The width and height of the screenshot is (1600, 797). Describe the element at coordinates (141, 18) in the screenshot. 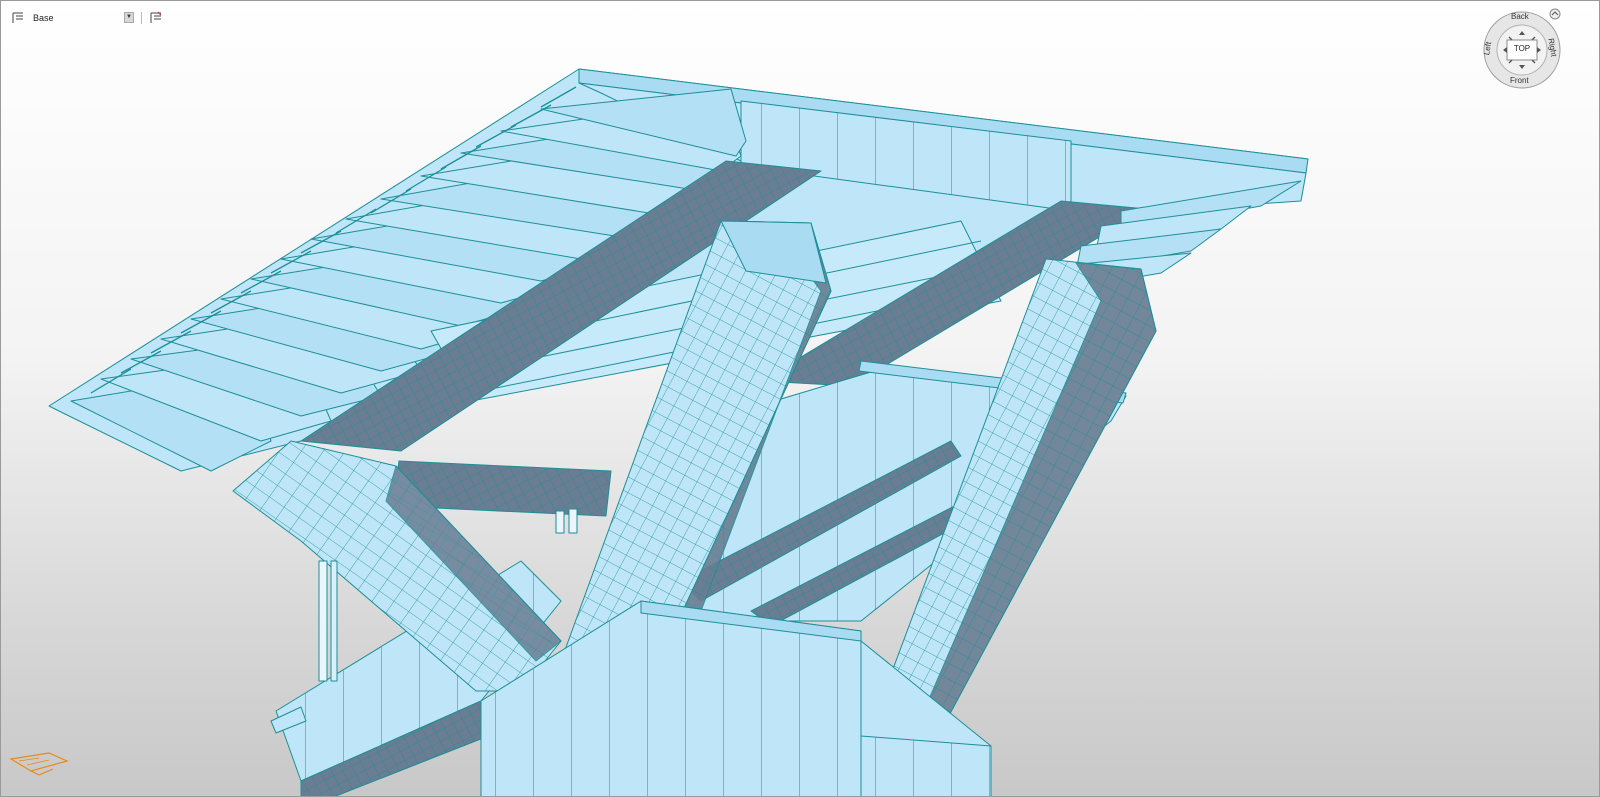

I see `toolbar-separator` at that location.